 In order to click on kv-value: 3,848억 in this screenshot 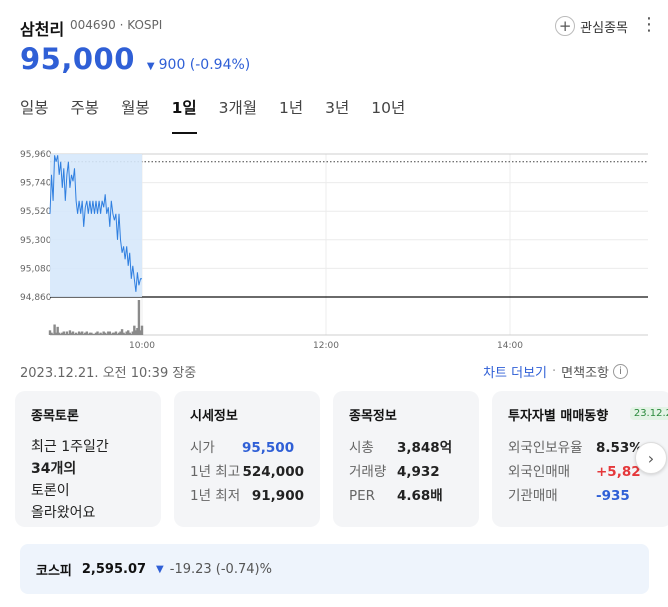, I will do `click(425, 448)`.